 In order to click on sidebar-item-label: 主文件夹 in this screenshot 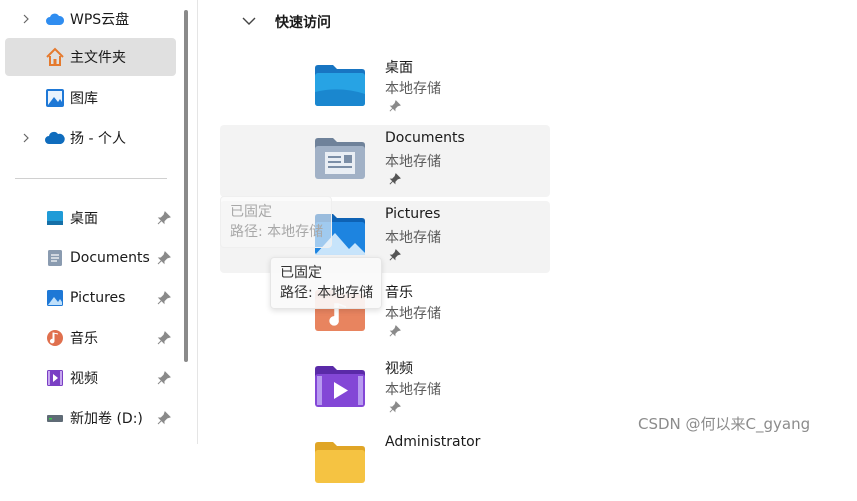, I will do `click(98, 58)`.